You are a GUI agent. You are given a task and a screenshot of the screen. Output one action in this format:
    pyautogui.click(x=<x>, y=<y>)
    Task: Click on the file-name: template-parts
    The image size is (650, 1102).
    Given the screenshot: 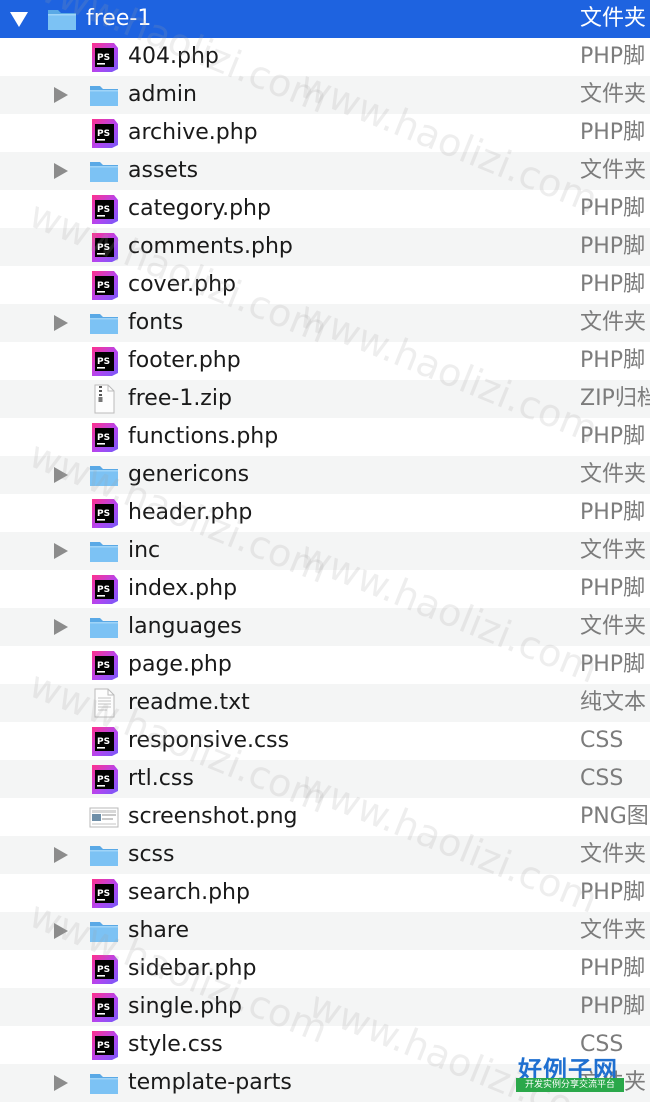 What is the action you would take?
    pyautogui.click(x=210, y=1082)
    